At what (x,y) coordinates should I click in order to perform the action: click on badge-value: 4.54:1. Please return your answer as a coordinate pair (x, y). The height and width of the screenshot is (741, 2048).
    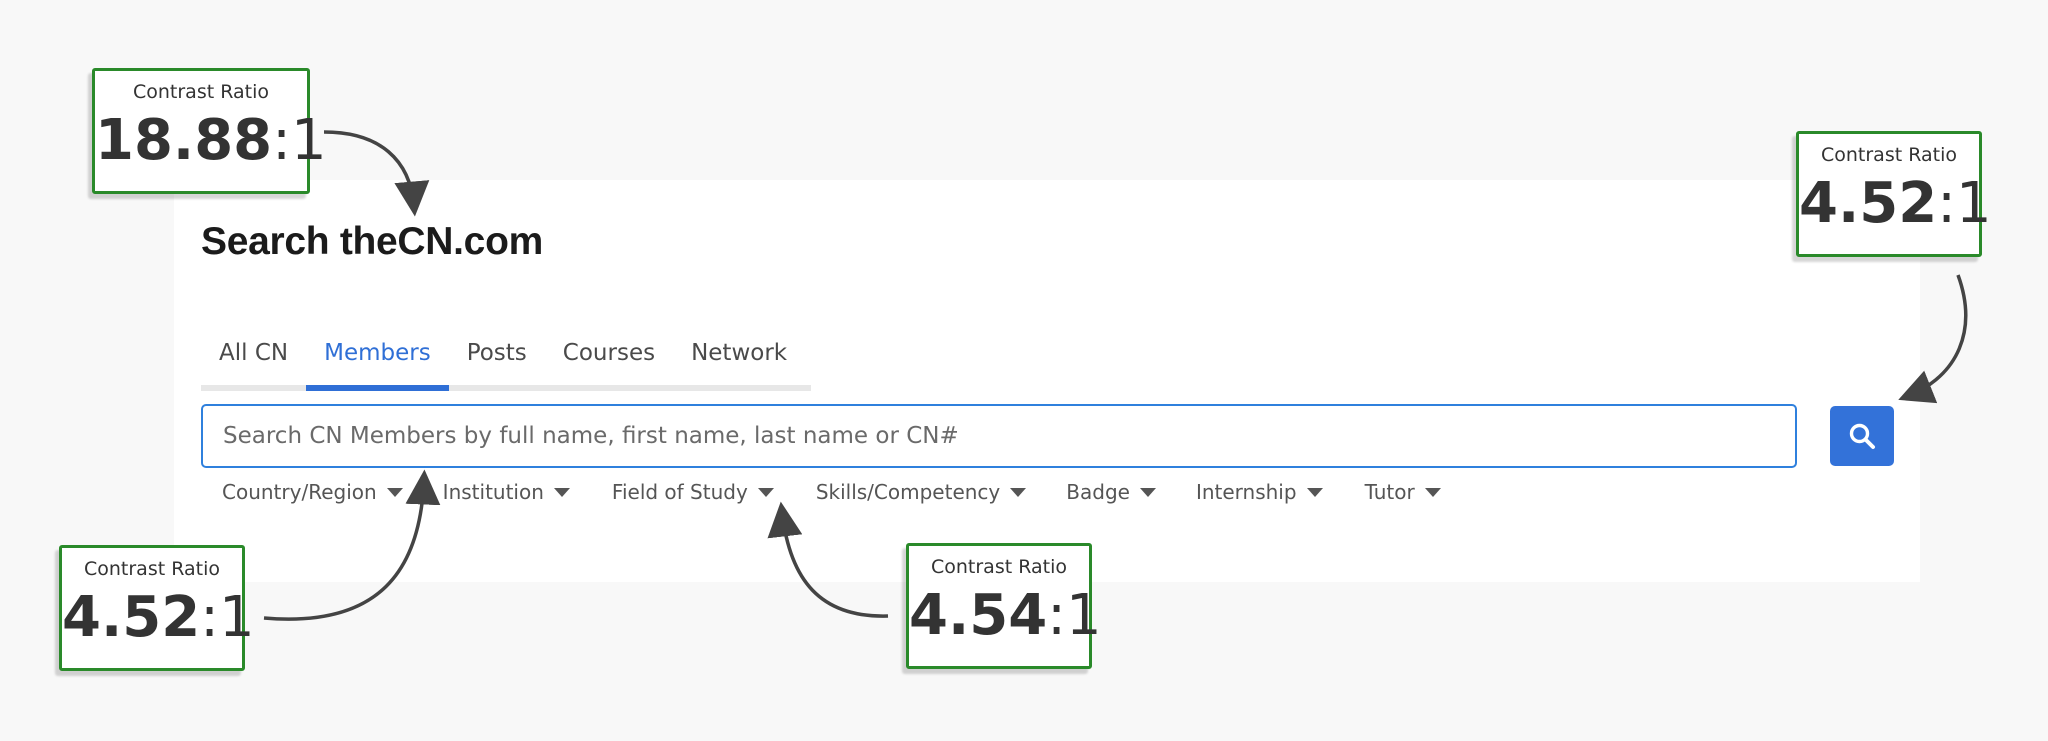
    Looking at the image, I should click on (1005, 616).